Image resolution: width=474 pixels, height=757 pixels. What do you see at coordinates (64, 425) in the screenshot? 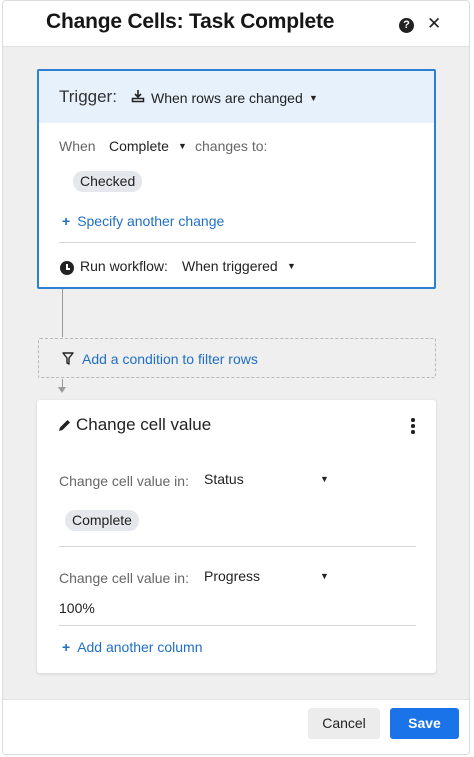
I see `pencil-icon` at bounding box center [64, 425].